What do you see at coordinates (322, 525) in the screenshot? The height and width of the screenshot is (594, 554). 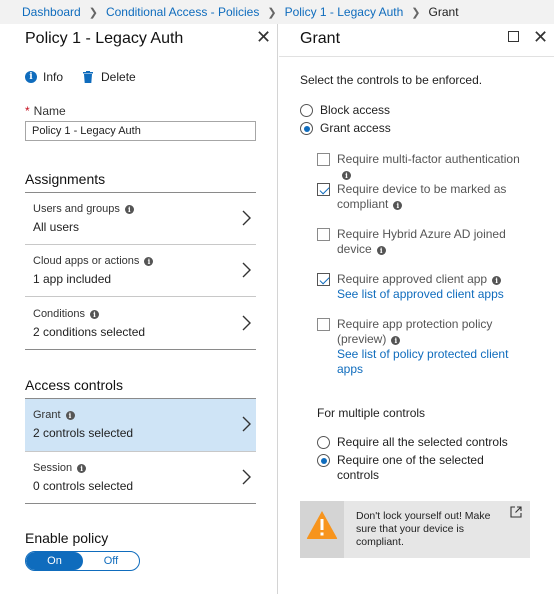 I see `warning-icon` at bounding box center [322, 525].